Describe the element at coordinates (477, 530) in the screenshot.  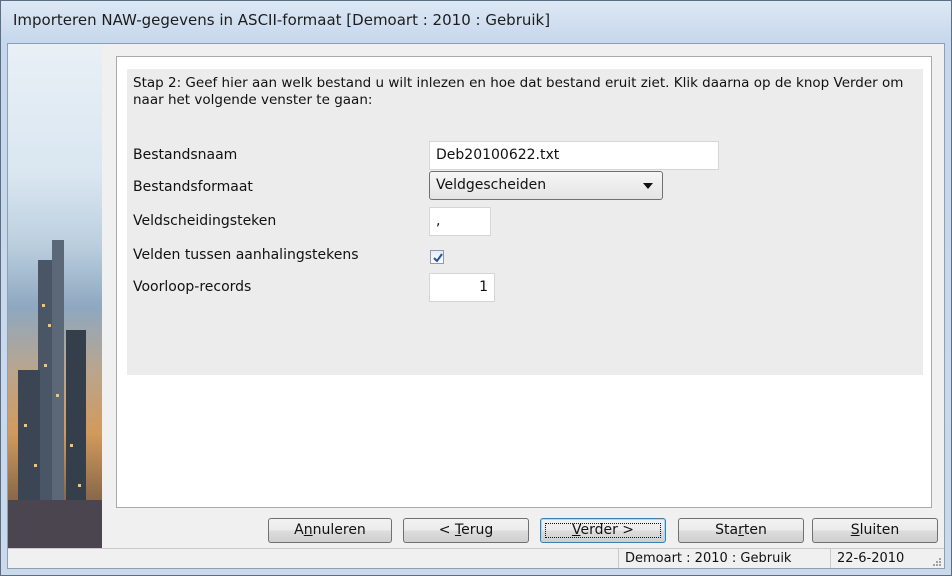
I see `terug-label-part: erug` at that location.